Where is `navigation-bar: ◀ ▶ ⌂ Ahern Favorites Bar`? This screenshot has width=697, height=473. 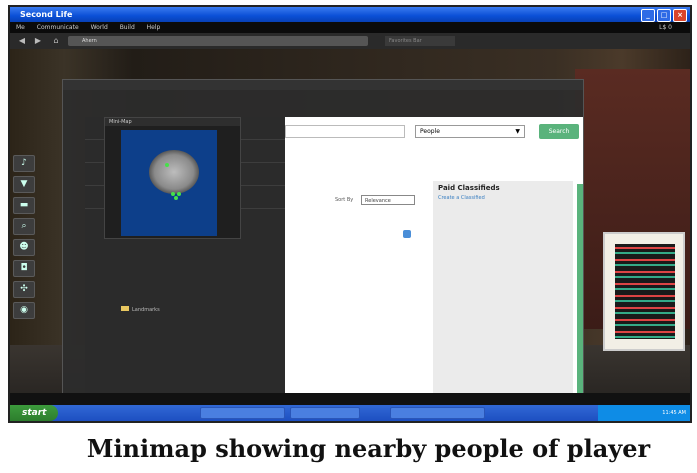 navigation-bar: ◀ ▶ ⌂ Ahern Favorites Bar is located at coordinates (350, 41).